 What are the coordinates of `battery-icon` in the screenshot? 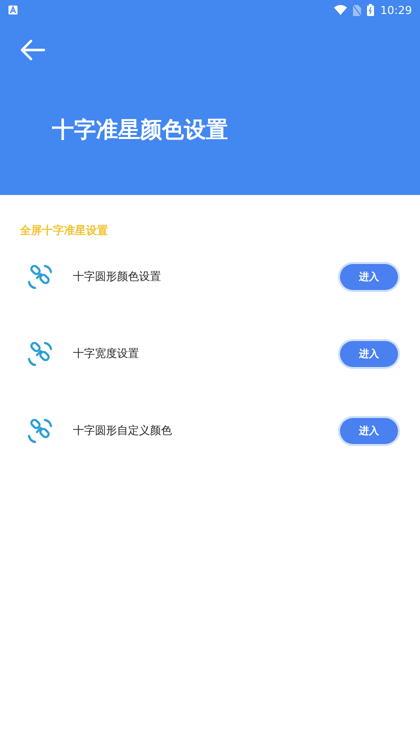 It's located at (370, 10).